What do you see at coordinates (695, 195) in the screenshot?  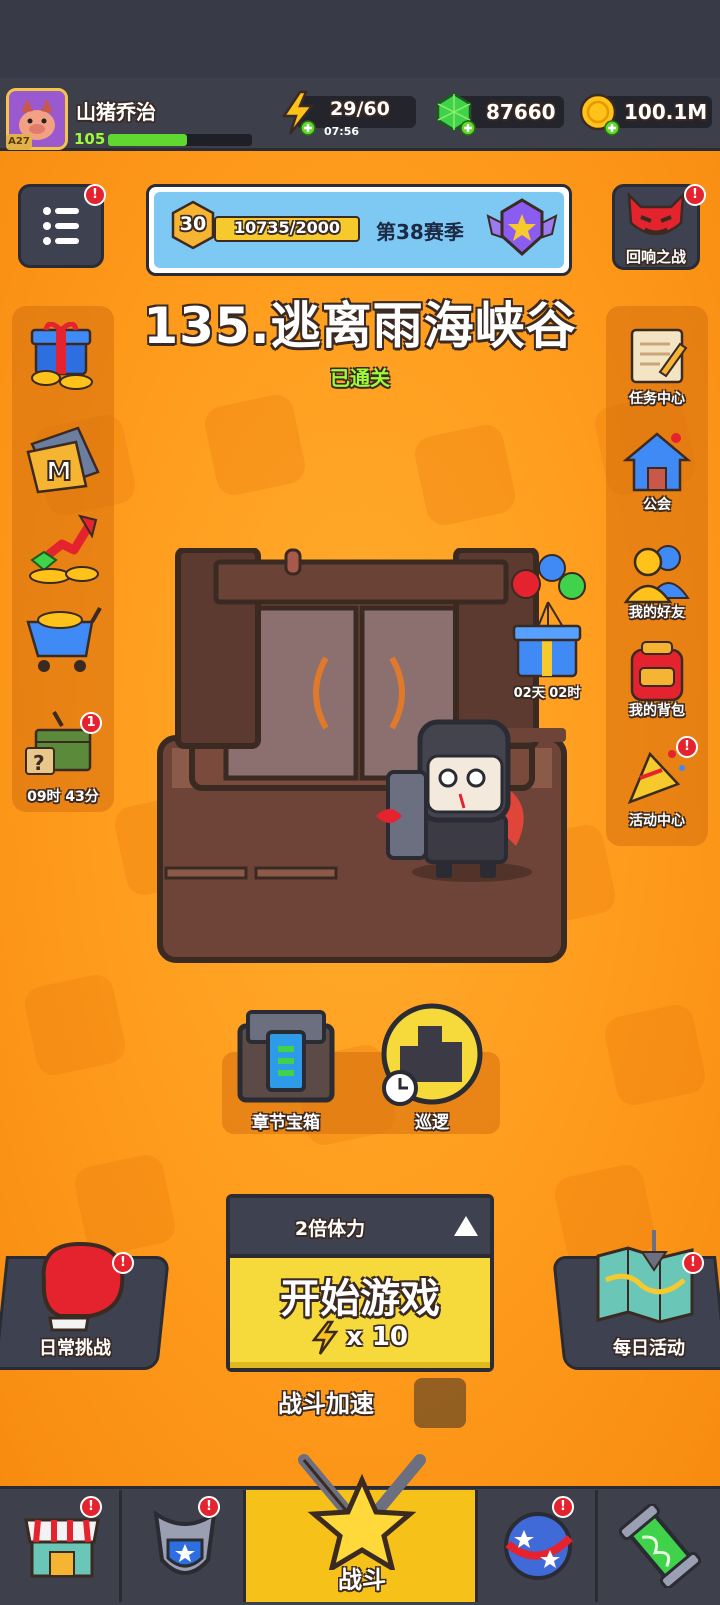 I see `echo-battle-alert-badge: !` at bounding box center [695, 195].